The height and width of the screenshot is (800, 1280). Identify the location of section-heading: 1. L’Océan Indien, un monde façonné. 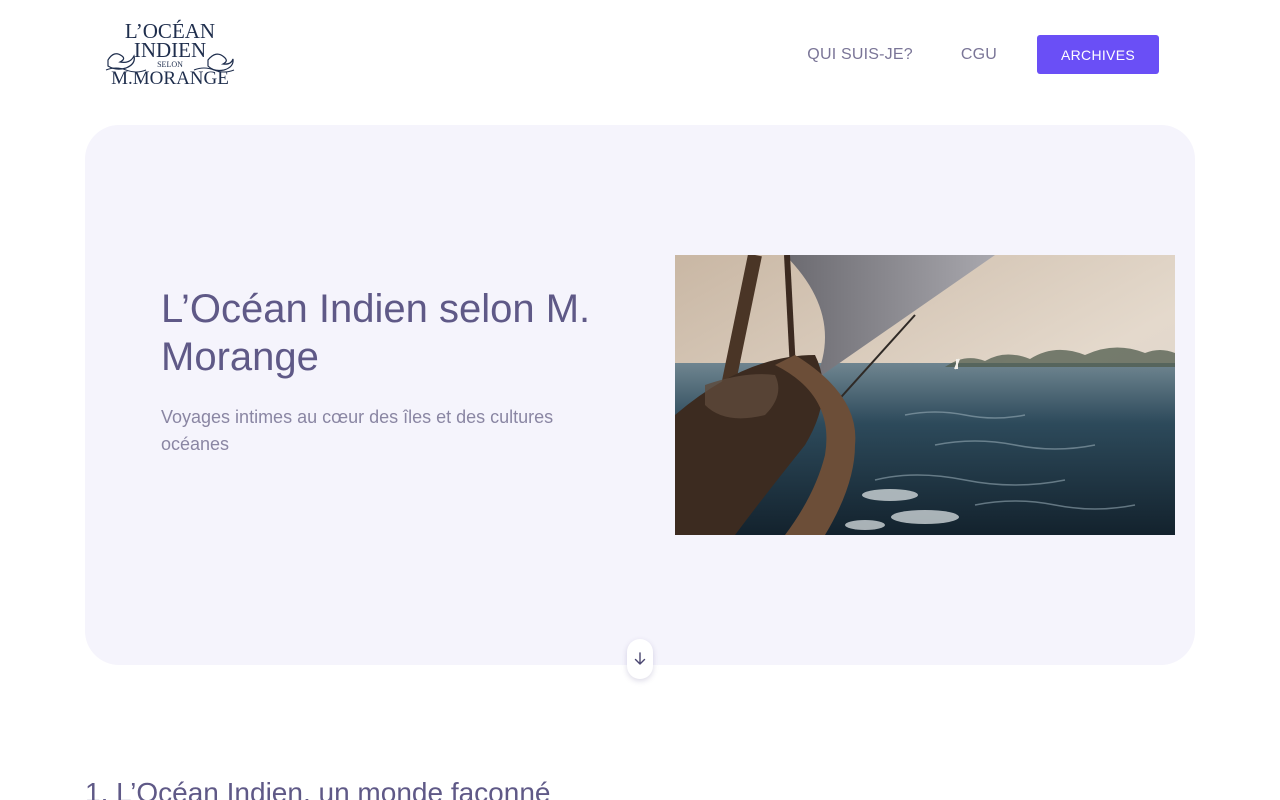
(318, 788).